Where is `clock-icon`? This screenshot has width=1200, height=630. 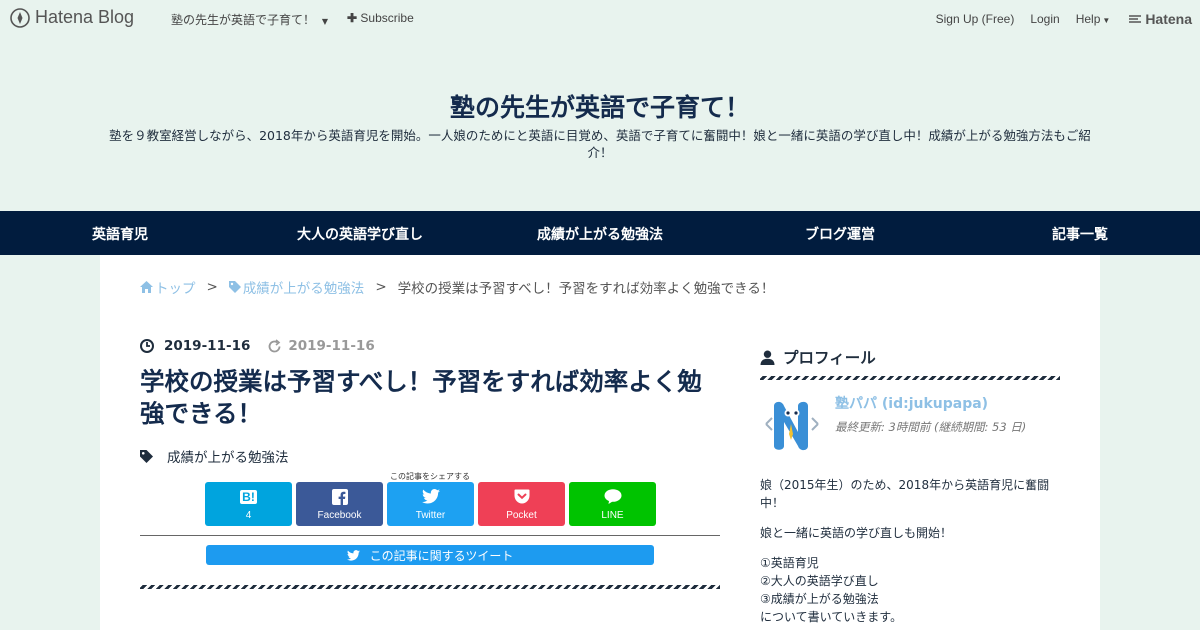
clock-icon is located at coordinates (147, 346).